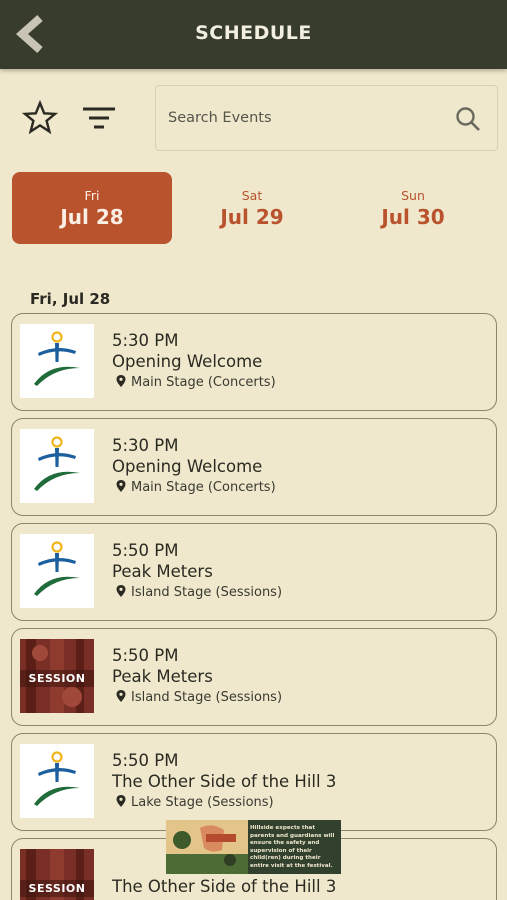 The height and width of the screenshot is (900, 507). I want to click on app-header: SCHEDULE, so click(253, 34).